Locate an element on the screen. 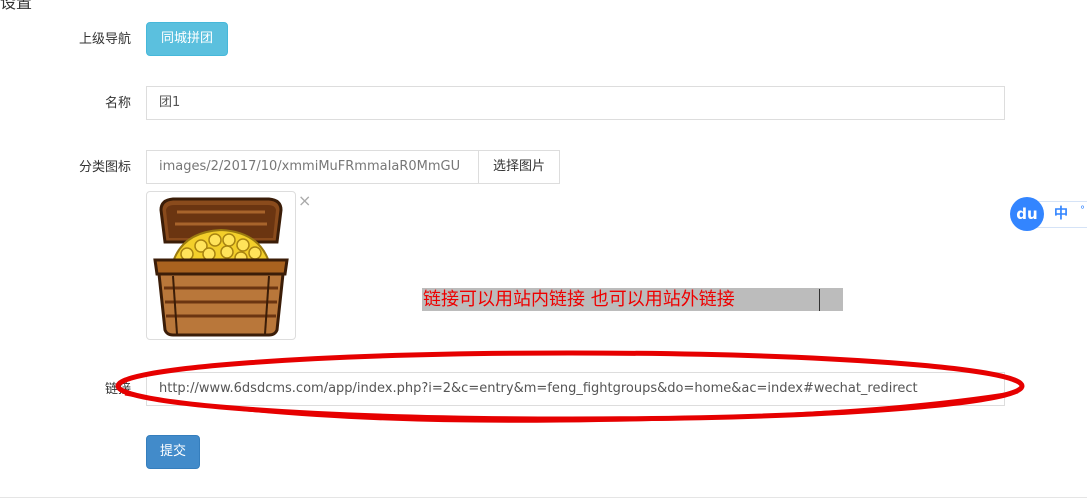 The image size is (1087, 503). submit-button: 提交 is located at coordinates (173, 452).